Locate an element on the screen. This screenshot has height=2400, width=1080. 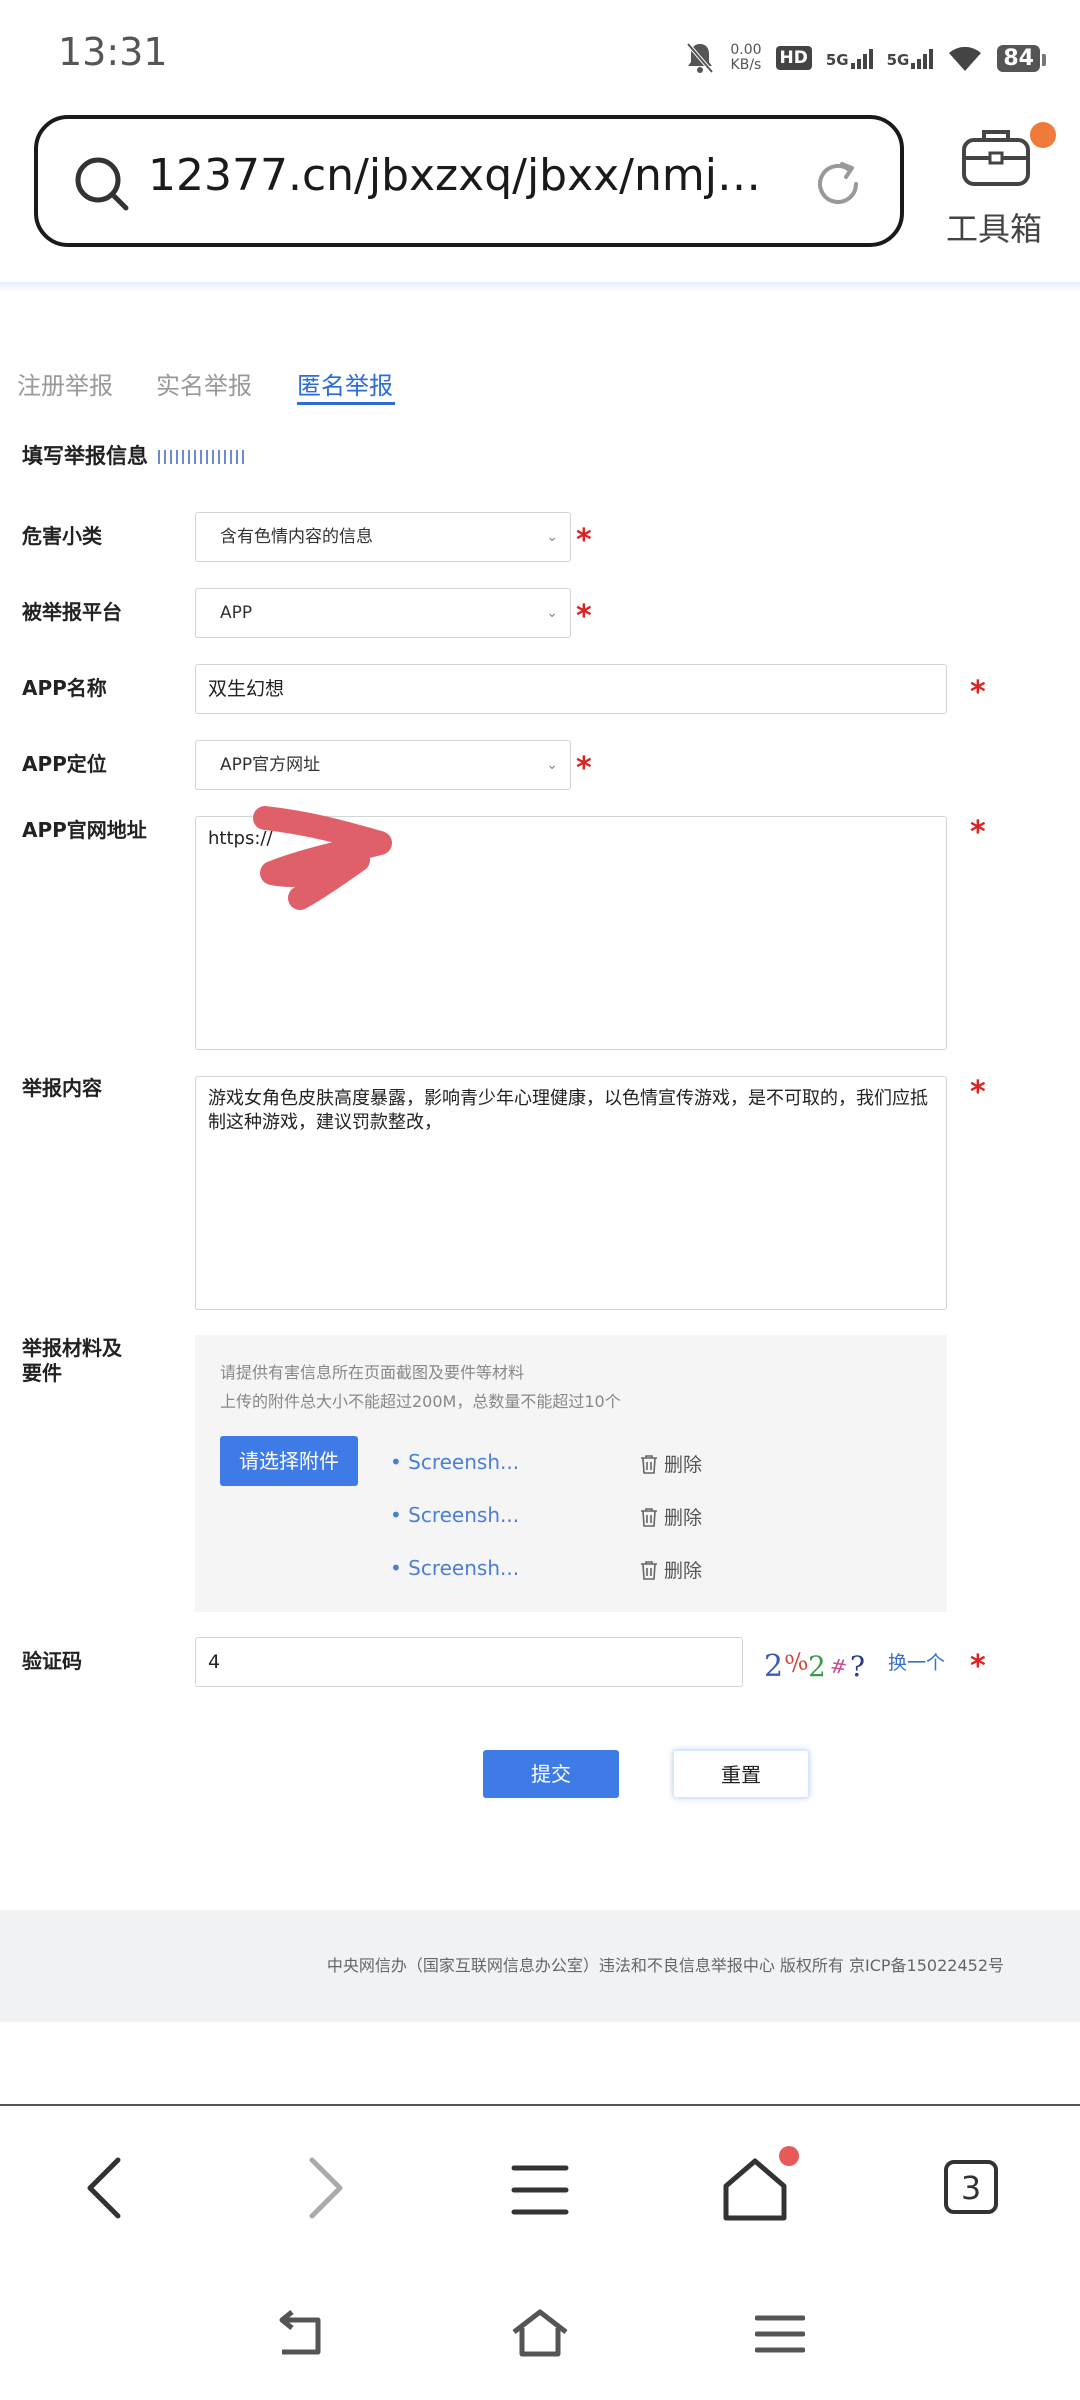
attachment-hint: 请提供有害信息所在页面截图及要件等材料 is located at coordinates (372, 1372).